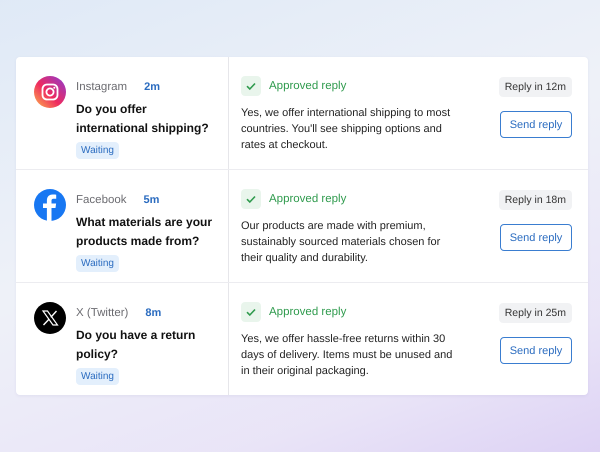  I want to click on message-age: 5m, so click(152, 200).